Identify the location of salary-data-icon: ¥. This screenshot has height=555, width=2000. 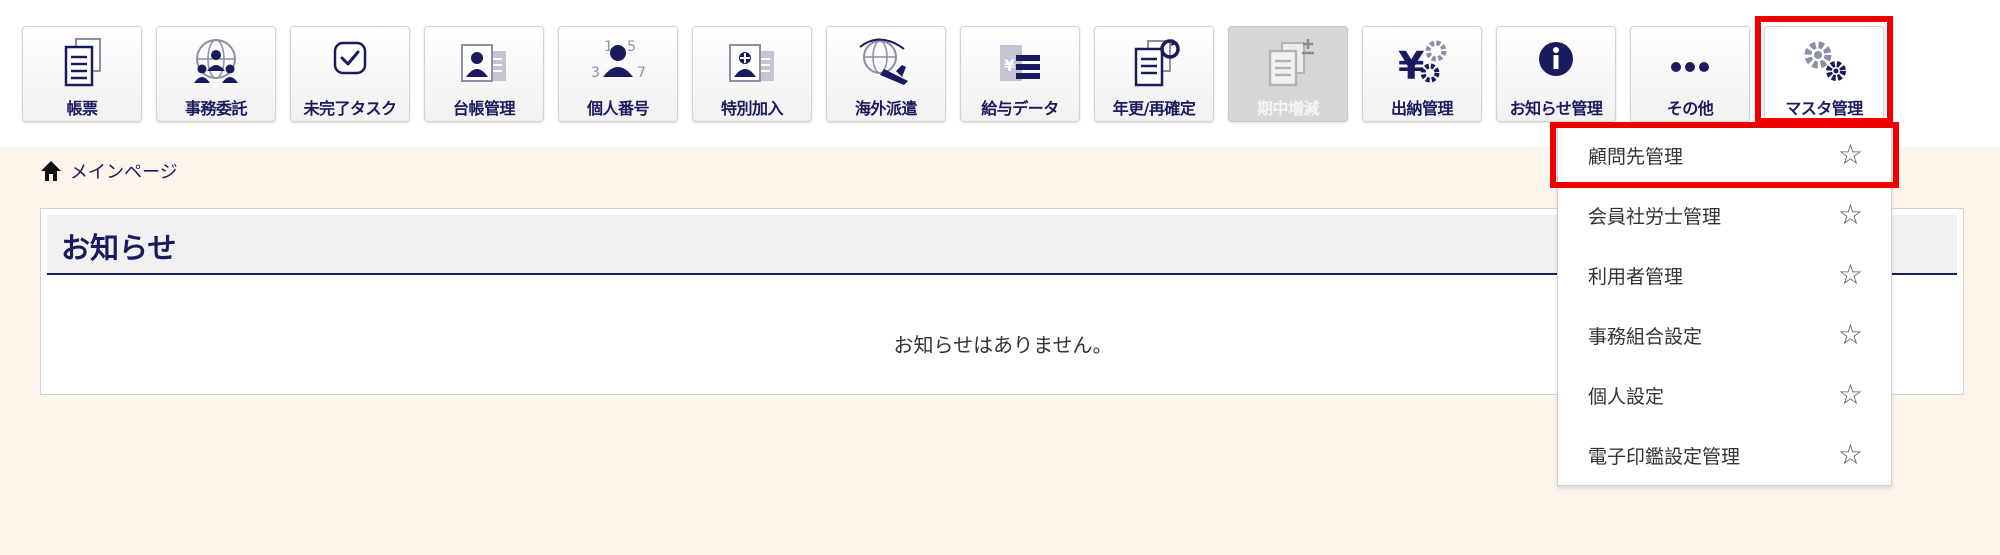
(1020, 63).